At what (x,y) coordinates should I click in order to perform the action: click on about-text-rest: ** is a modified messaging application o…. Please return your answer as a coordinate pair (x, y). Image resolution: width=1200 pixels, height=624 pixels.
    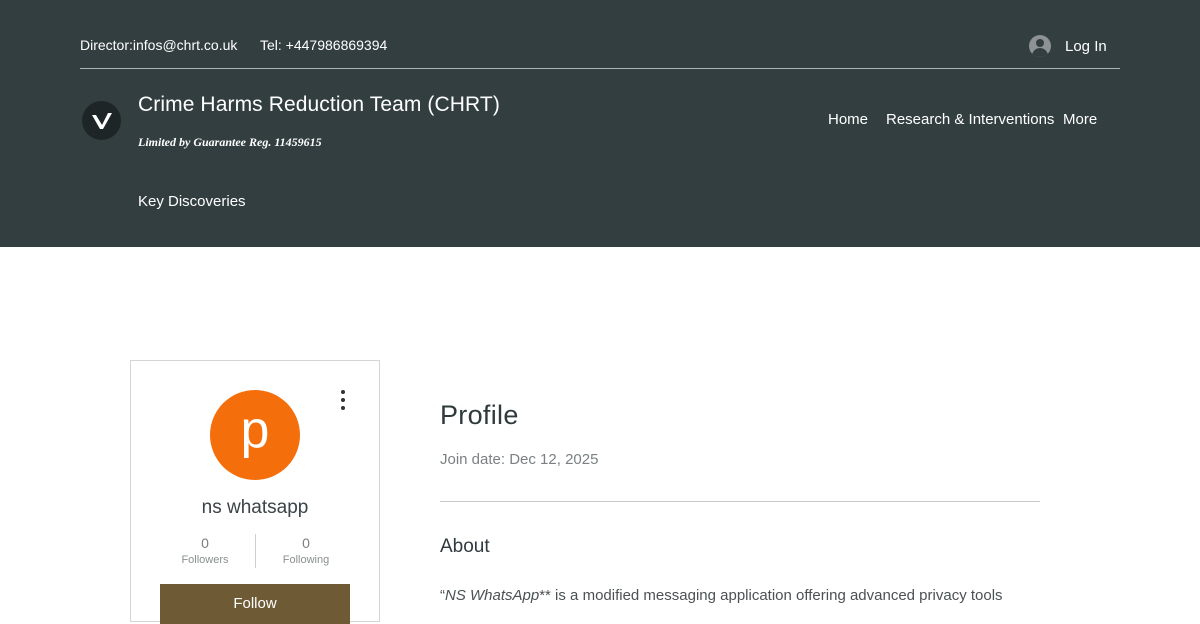
    Looking at the image, I should click on (771, 595).